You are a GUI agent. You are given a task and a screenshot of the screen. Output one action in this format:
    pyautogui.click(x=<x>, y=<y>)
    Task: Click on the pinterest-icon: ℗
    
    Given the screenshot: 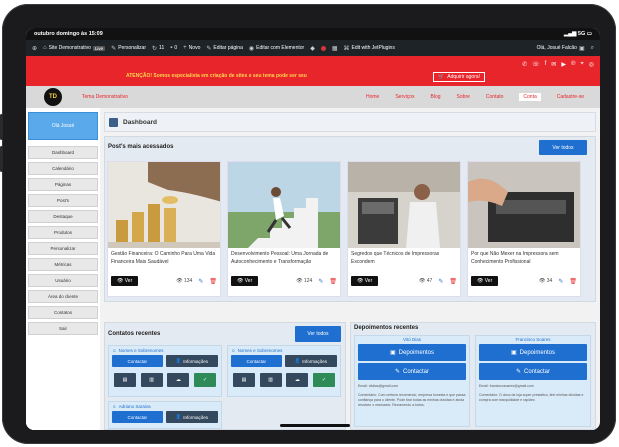 What is the action you would take?
    pyautogui.click(x=573, y=64)
    